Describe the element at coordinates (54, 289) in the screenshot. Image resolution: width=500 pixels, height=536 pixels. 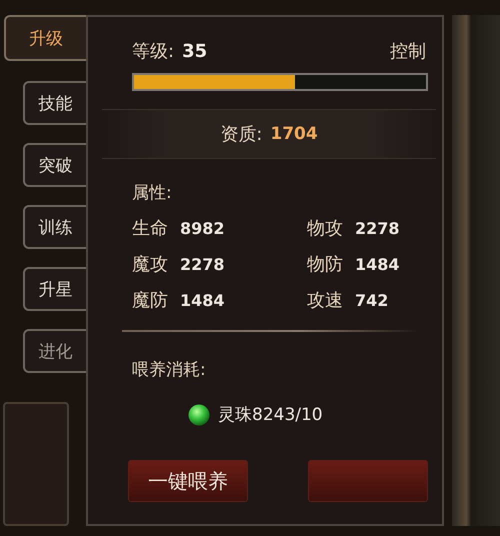
I see `tab: 升星` at that location.